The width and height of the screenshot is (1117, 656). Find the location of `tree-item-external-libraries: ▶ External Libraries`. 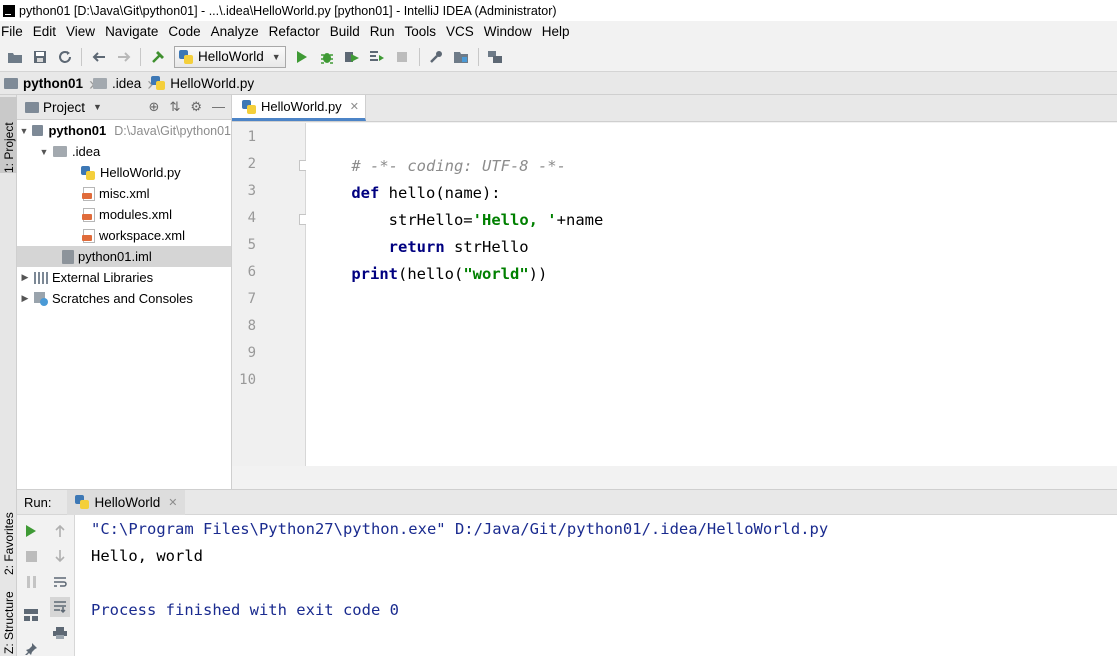

tree-item-external-libraries: ▶ External Libraries is located at coordinates (124, 277).